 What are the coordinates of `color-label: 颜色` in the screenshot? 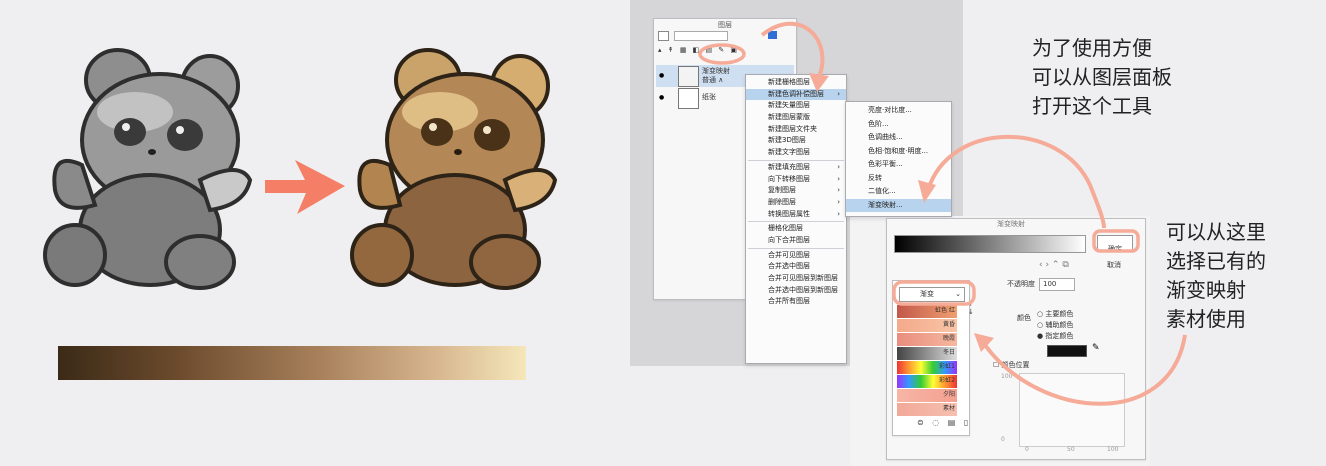 It's located at (1024, 318).